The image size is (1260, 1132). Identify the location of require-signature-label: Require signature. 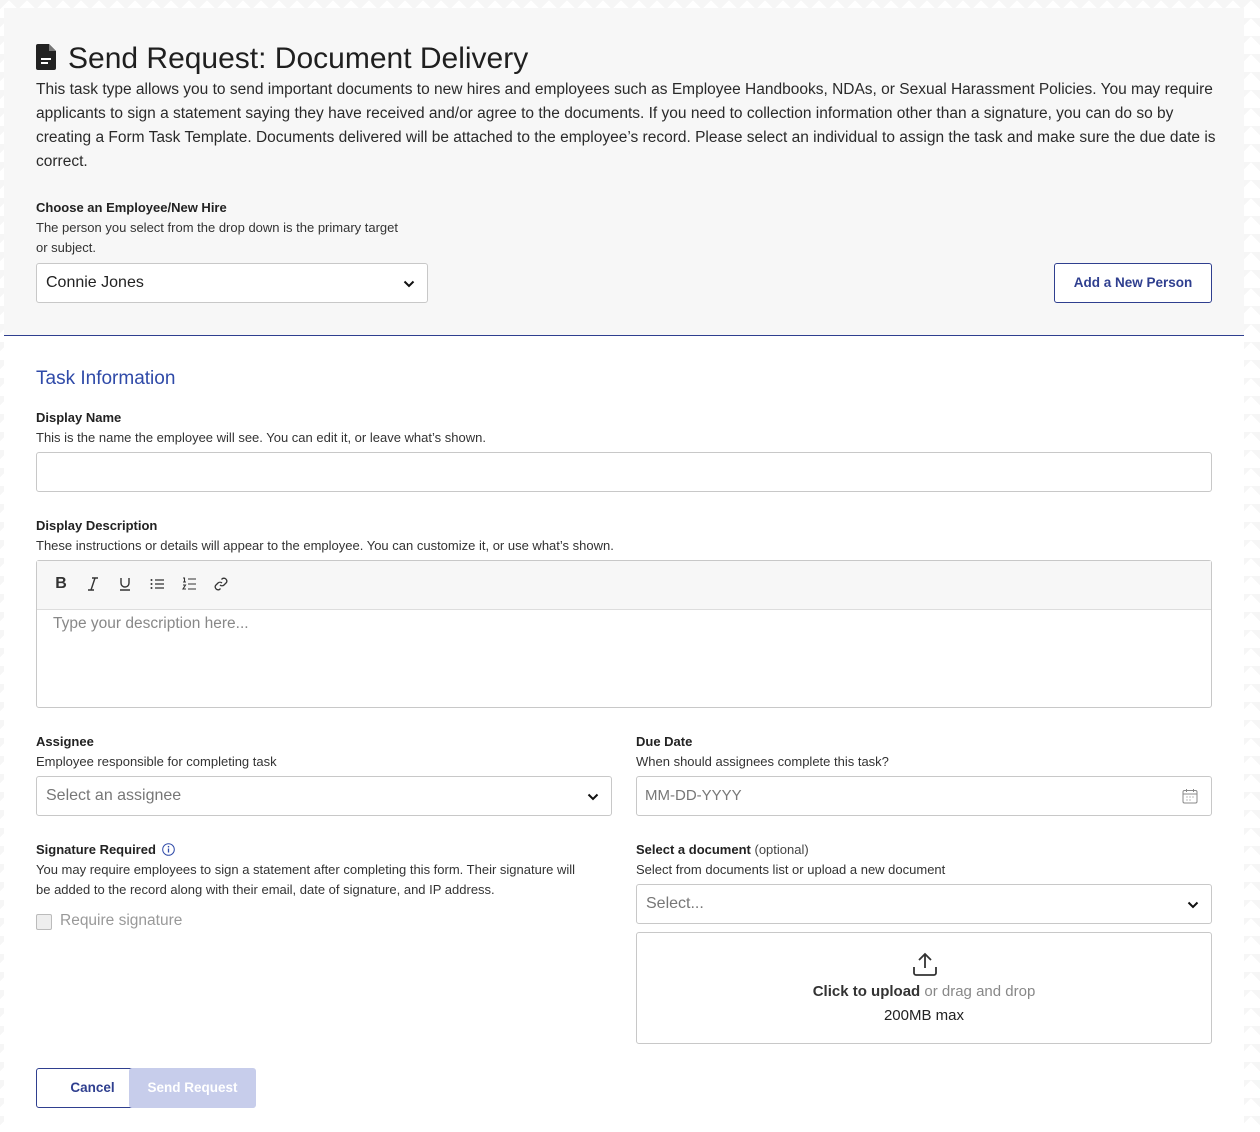
(121, 920).